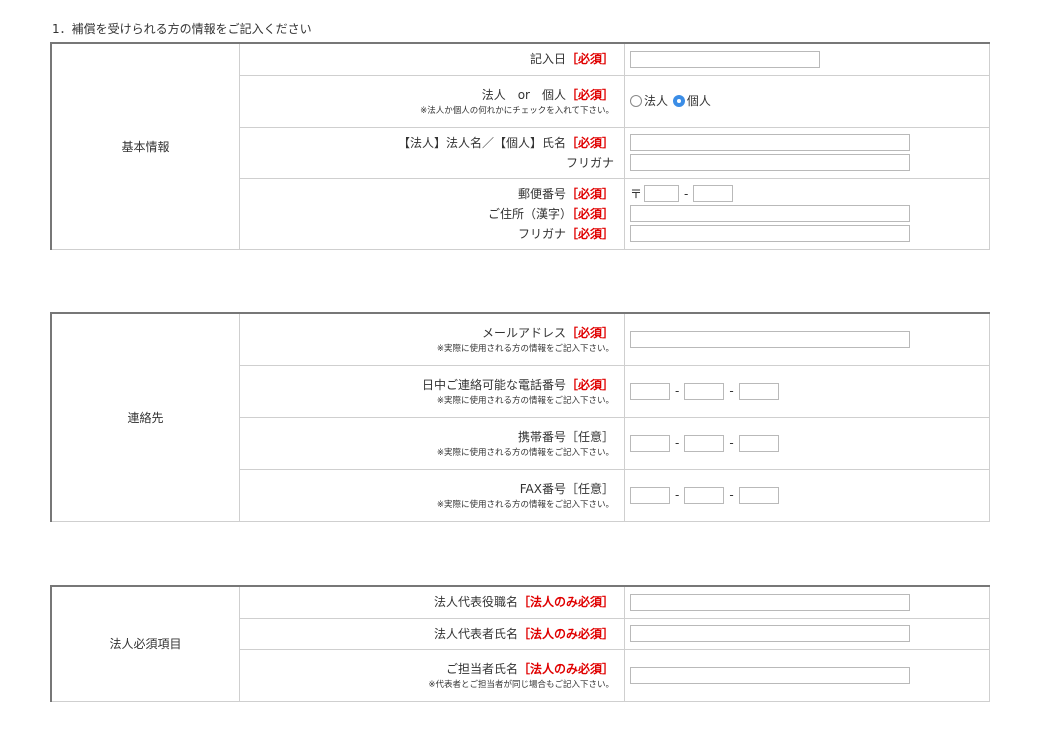  Describe the element at coordinates (770, 213) in the screenshot. I see `address-input` at that location.